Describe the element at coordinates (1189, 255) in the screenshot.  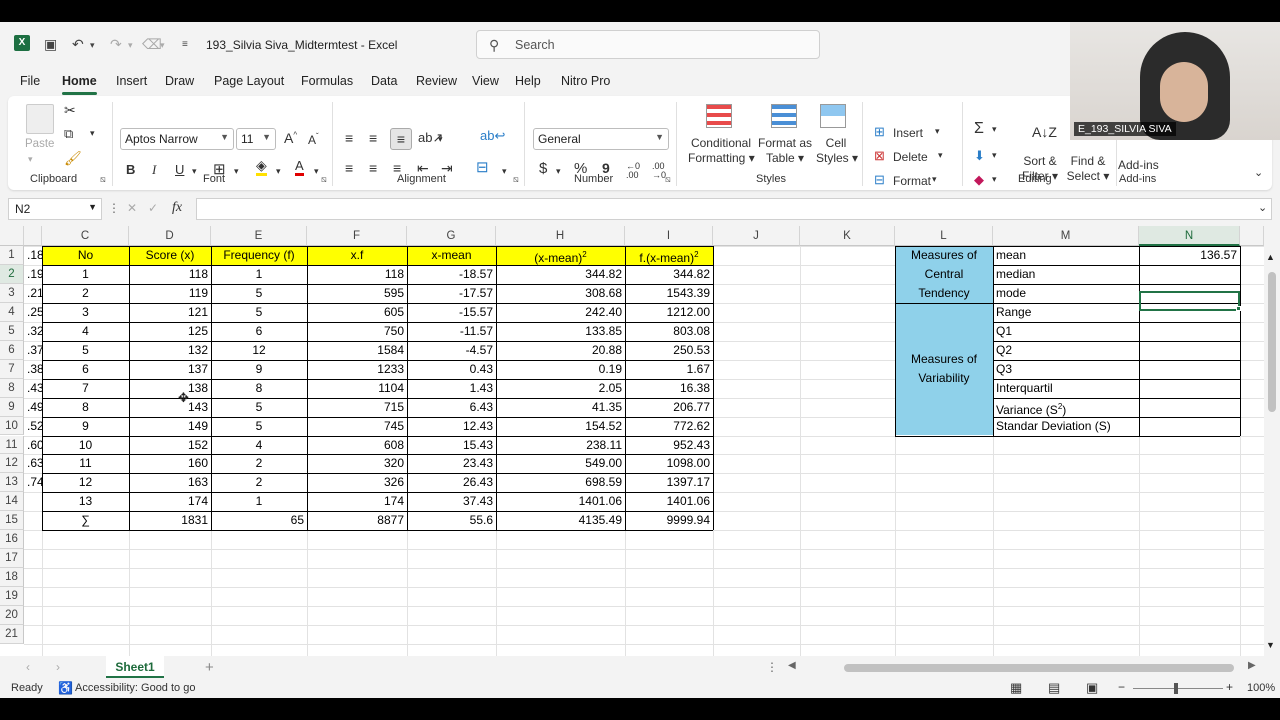
I see `mean-value: 136.57` at that location.